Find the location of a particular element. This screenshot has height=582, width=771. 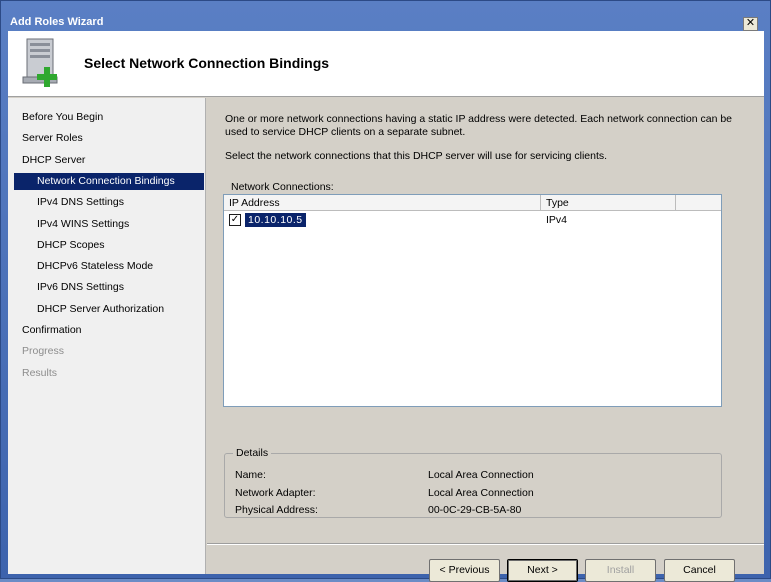

nav-item-dhcp-server-authorization: DHCP Server Authorization is located at coordinates (109, 309).